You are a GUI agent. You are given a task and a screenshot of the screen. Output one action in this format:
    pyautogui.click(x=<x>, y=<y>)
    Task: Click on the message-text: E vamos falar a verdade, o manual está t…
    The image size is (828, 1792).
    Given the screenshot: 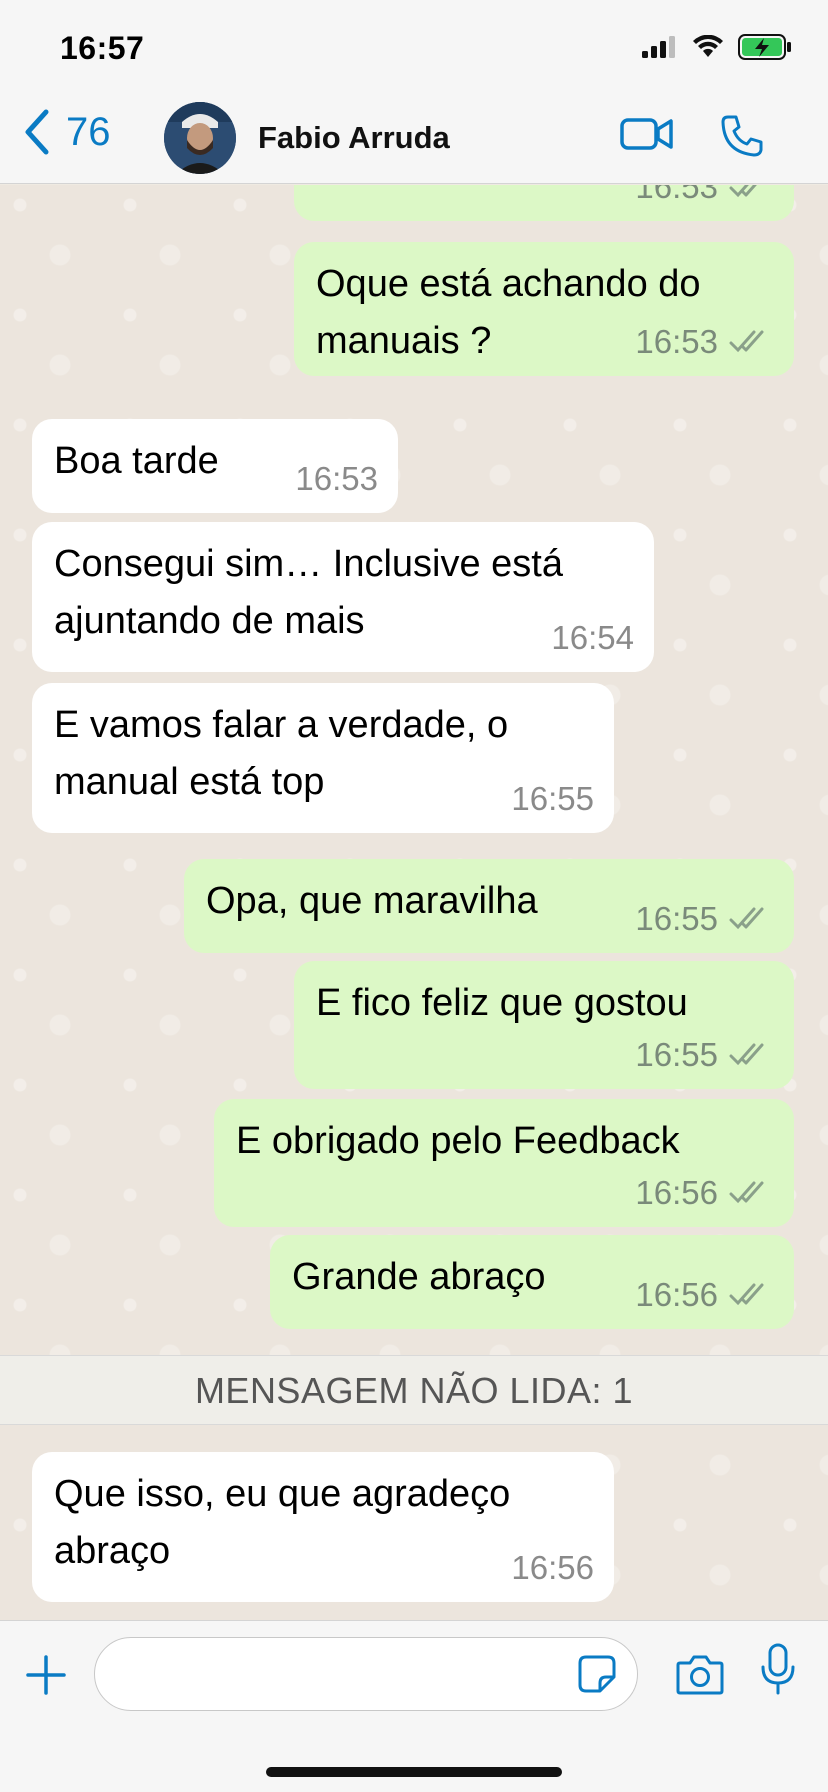 What is the action you would take?
    pyautogui.click(x=281, y=753)
    